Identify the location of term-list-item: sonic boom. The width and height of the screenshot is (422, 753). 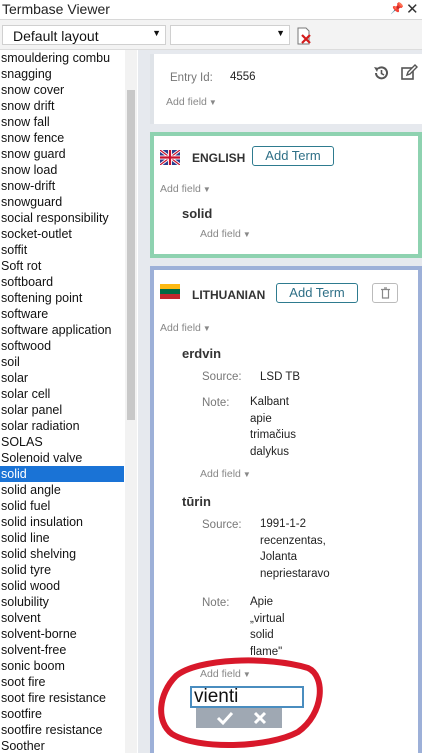
(62, 666).